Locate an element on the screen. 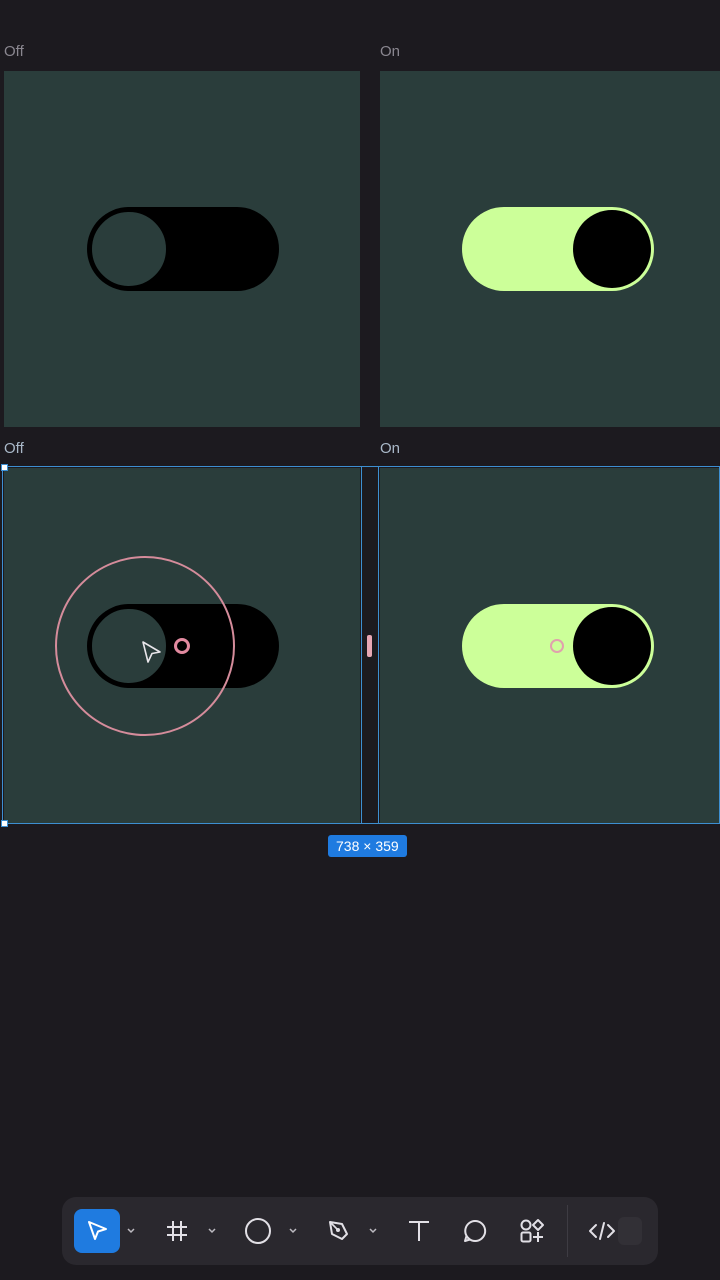 This screenshot has width=720, height=1280. pen-tool-button is located at coordinates (339, 1231).